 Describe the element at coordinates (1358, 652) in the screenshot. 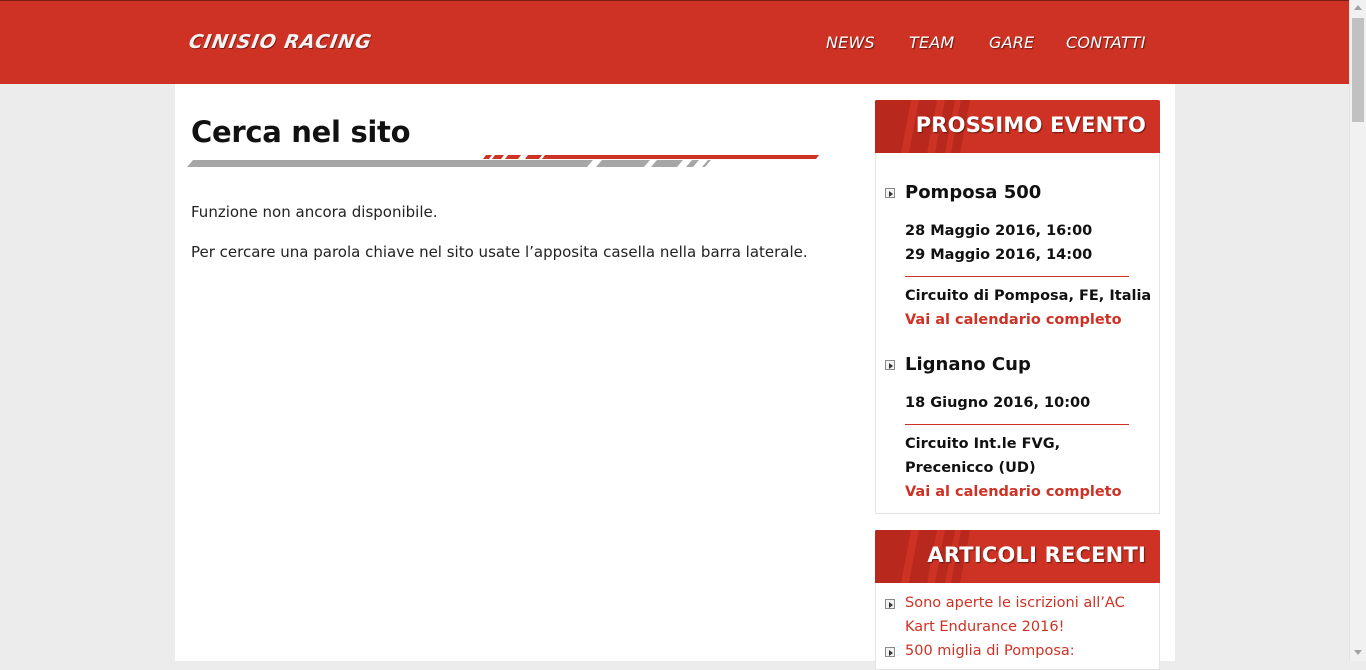

I see `scroll-down-arrow-icon` at that location.